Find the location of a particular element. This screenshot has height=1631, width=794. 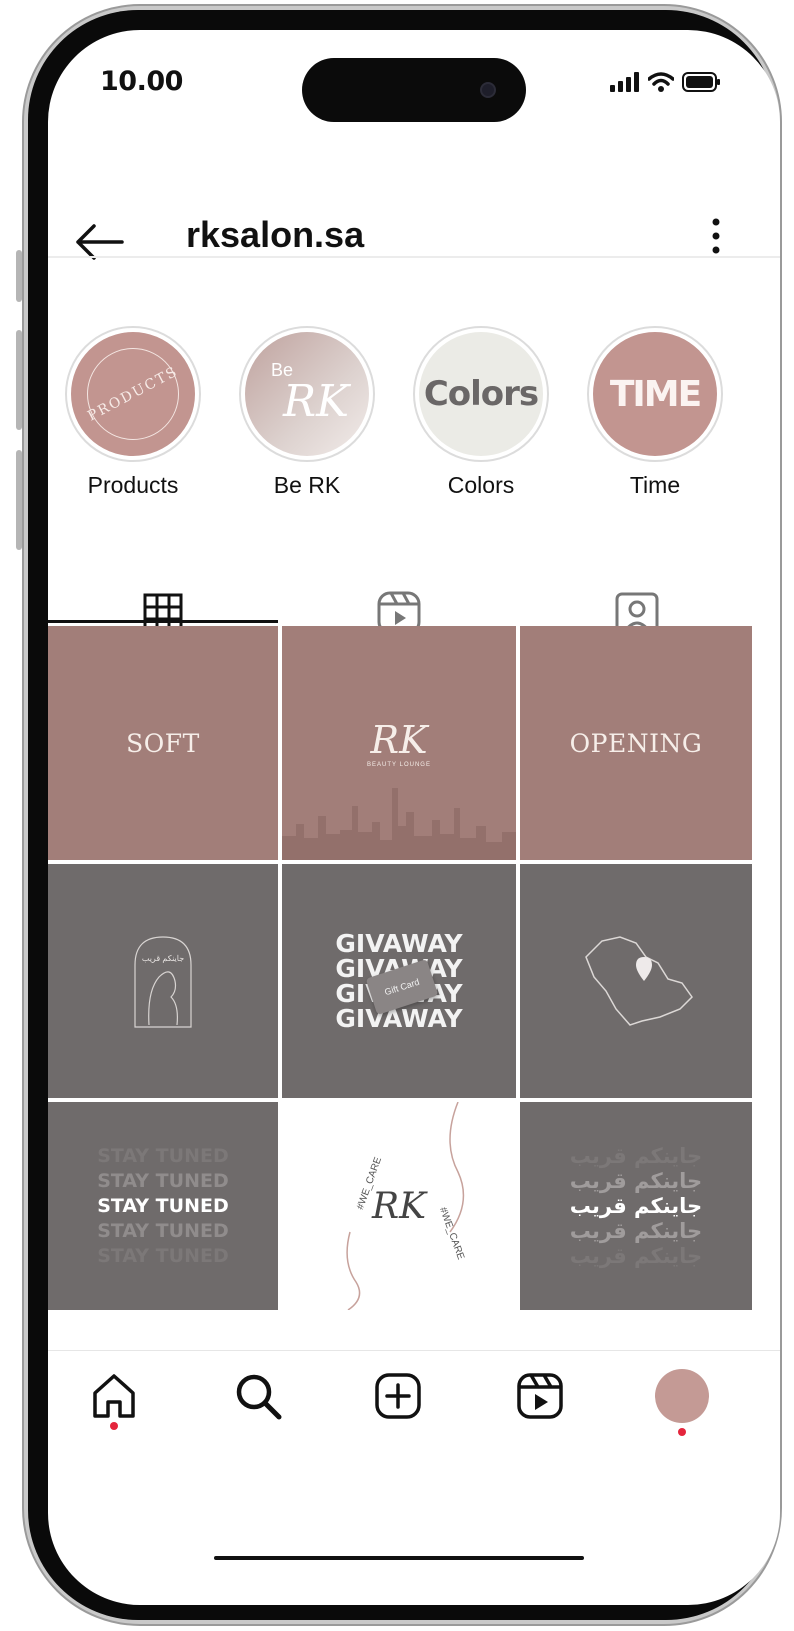

highlight-cover-text: Colors is located at coordinates (481, 394).